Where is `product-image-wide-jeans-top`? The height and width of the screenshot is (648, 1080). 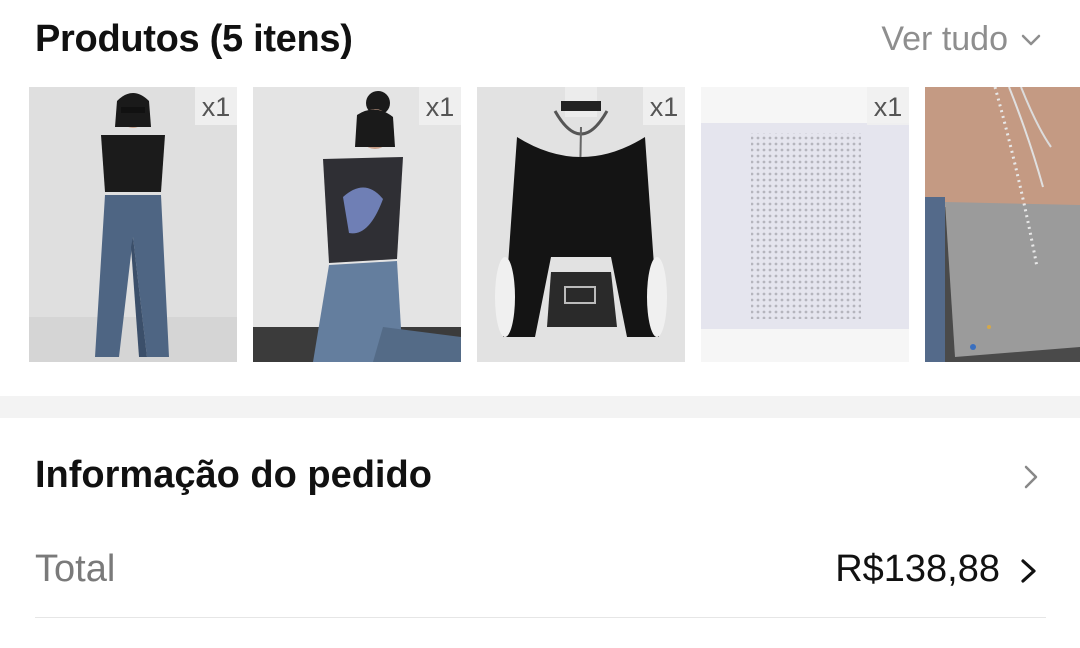
product-image-wide-jeans-top is located at coordinates (133, 224).